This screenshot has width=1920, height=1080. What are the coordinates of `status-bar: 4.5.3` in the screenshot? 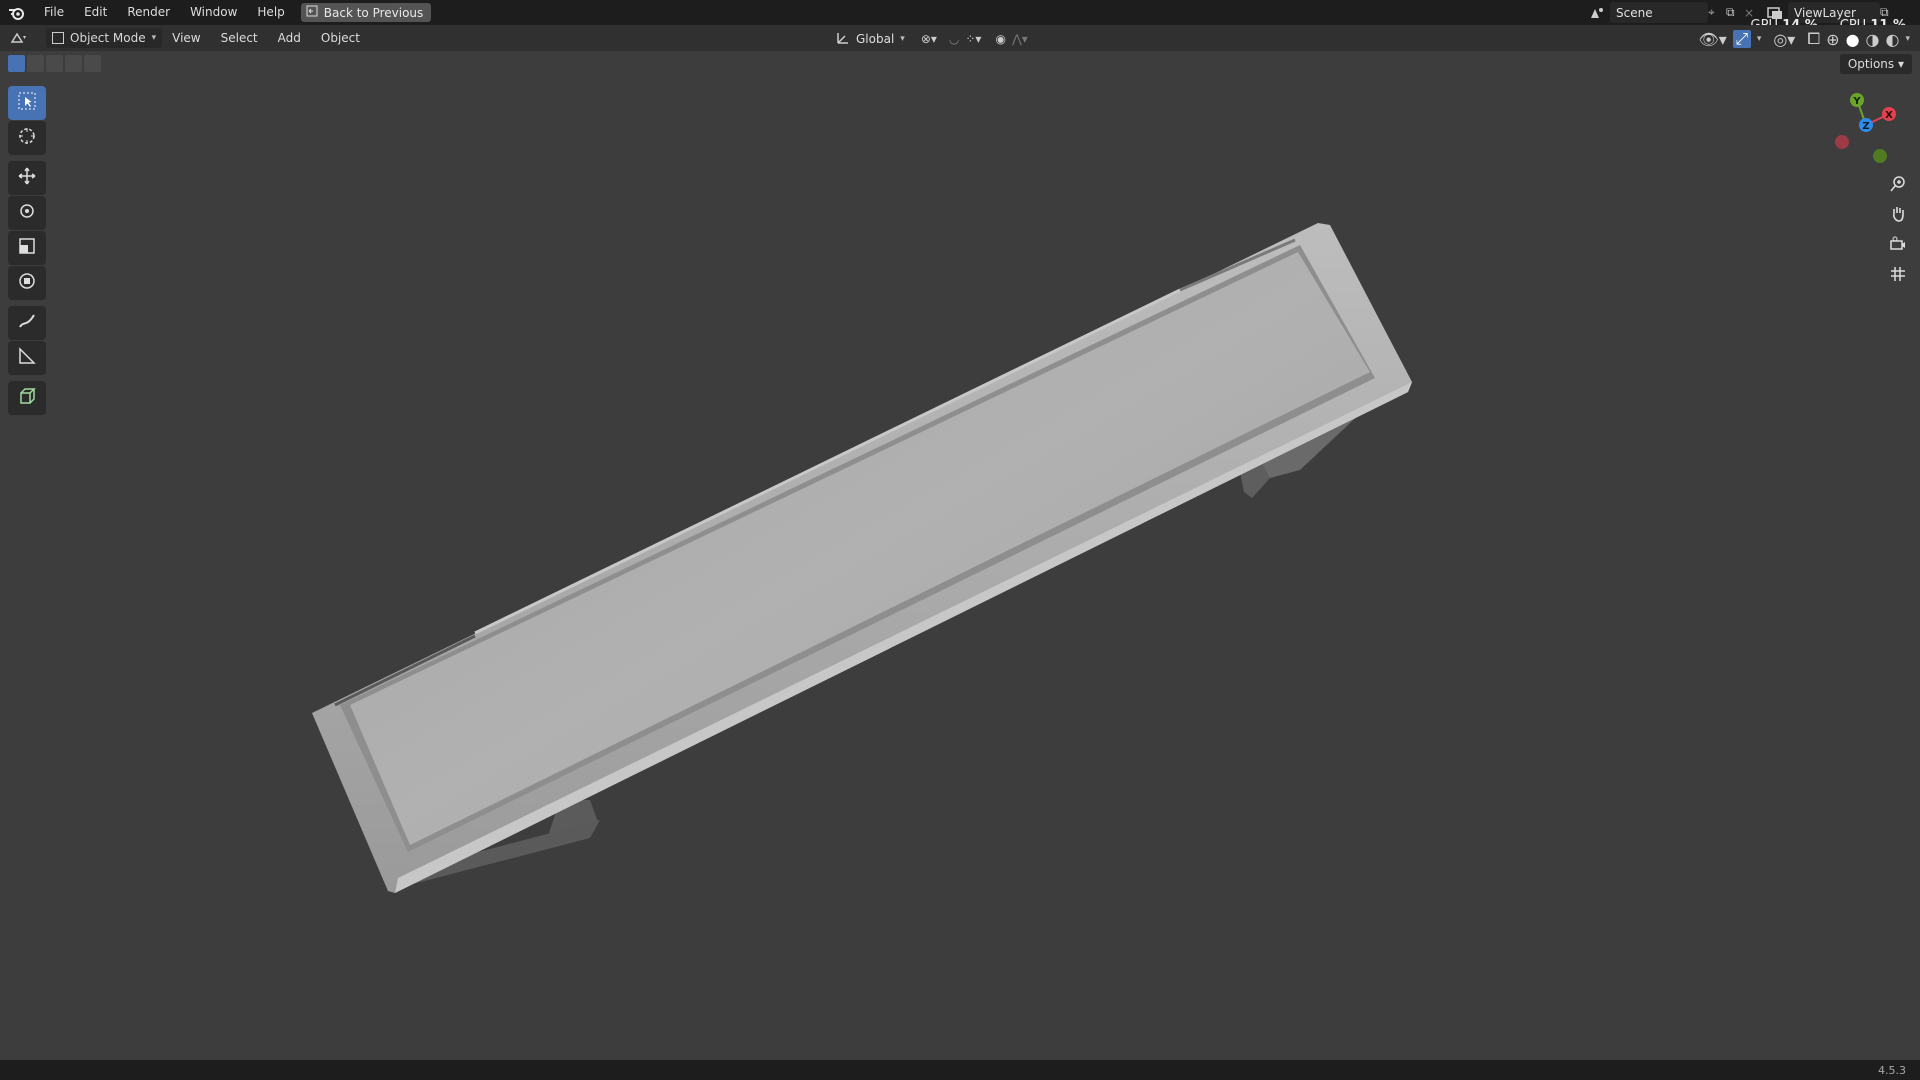 It's located at (960, 1070).